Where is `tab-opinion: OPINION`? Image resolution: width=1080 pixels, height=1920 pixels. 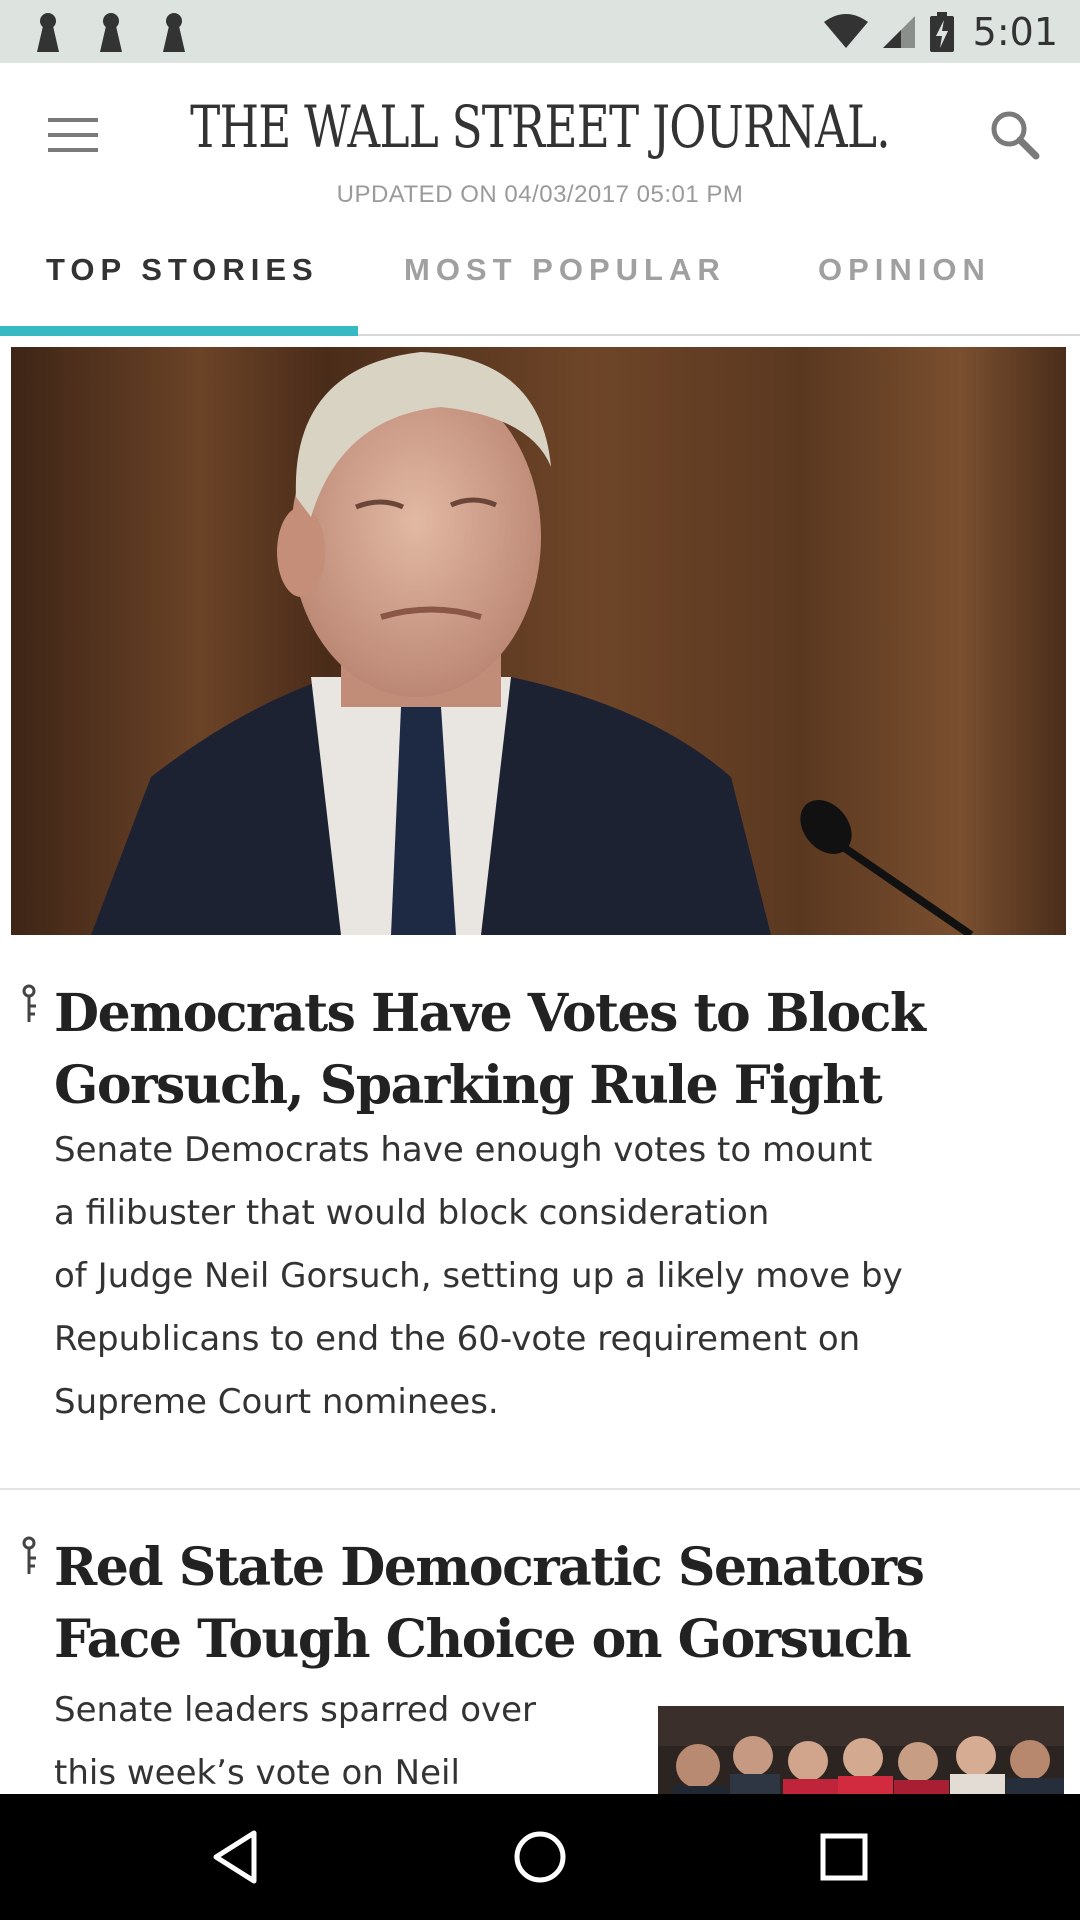 tab-opinion: OPINION is located at coordinates (904, 270).